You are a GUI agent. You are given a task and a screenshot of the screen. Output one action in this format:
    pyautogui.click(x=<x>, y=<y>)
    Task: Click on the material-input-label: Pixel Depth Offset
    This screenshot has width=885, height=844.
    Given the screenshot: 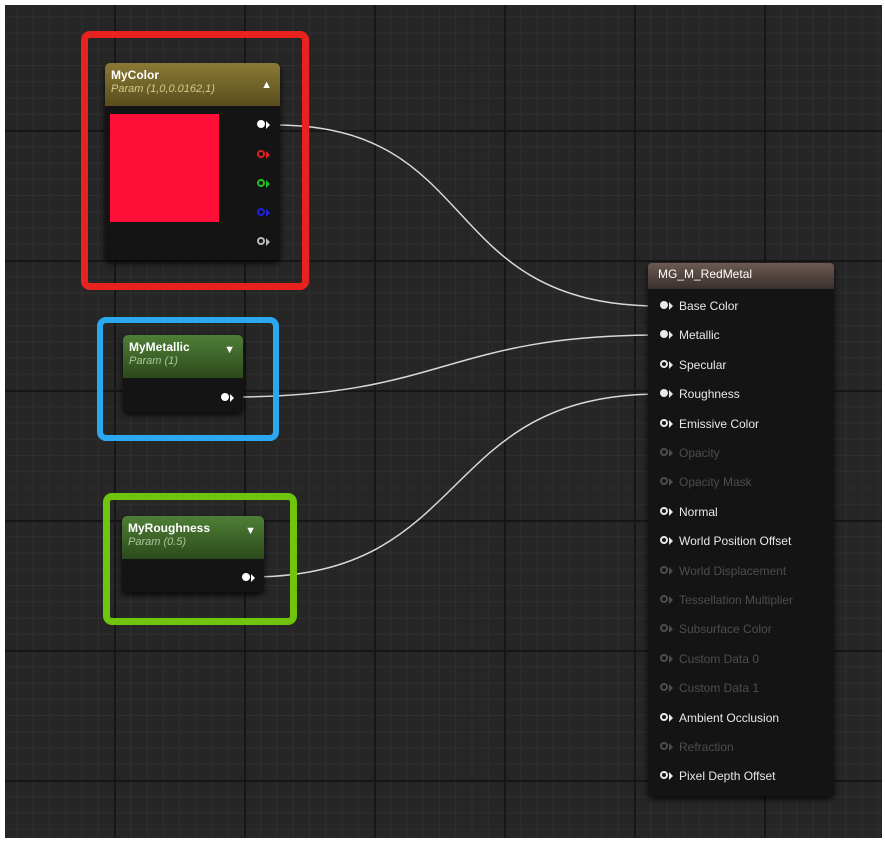 What is the action you would take?
    pyautogui.click(x=727, y=776)
    